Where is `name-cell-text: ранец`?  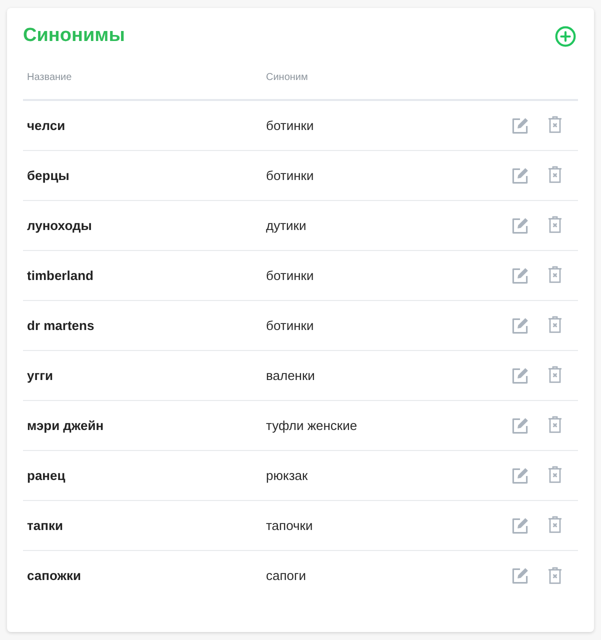
name-cell-text: ранец is located at coordinates (46, 475).